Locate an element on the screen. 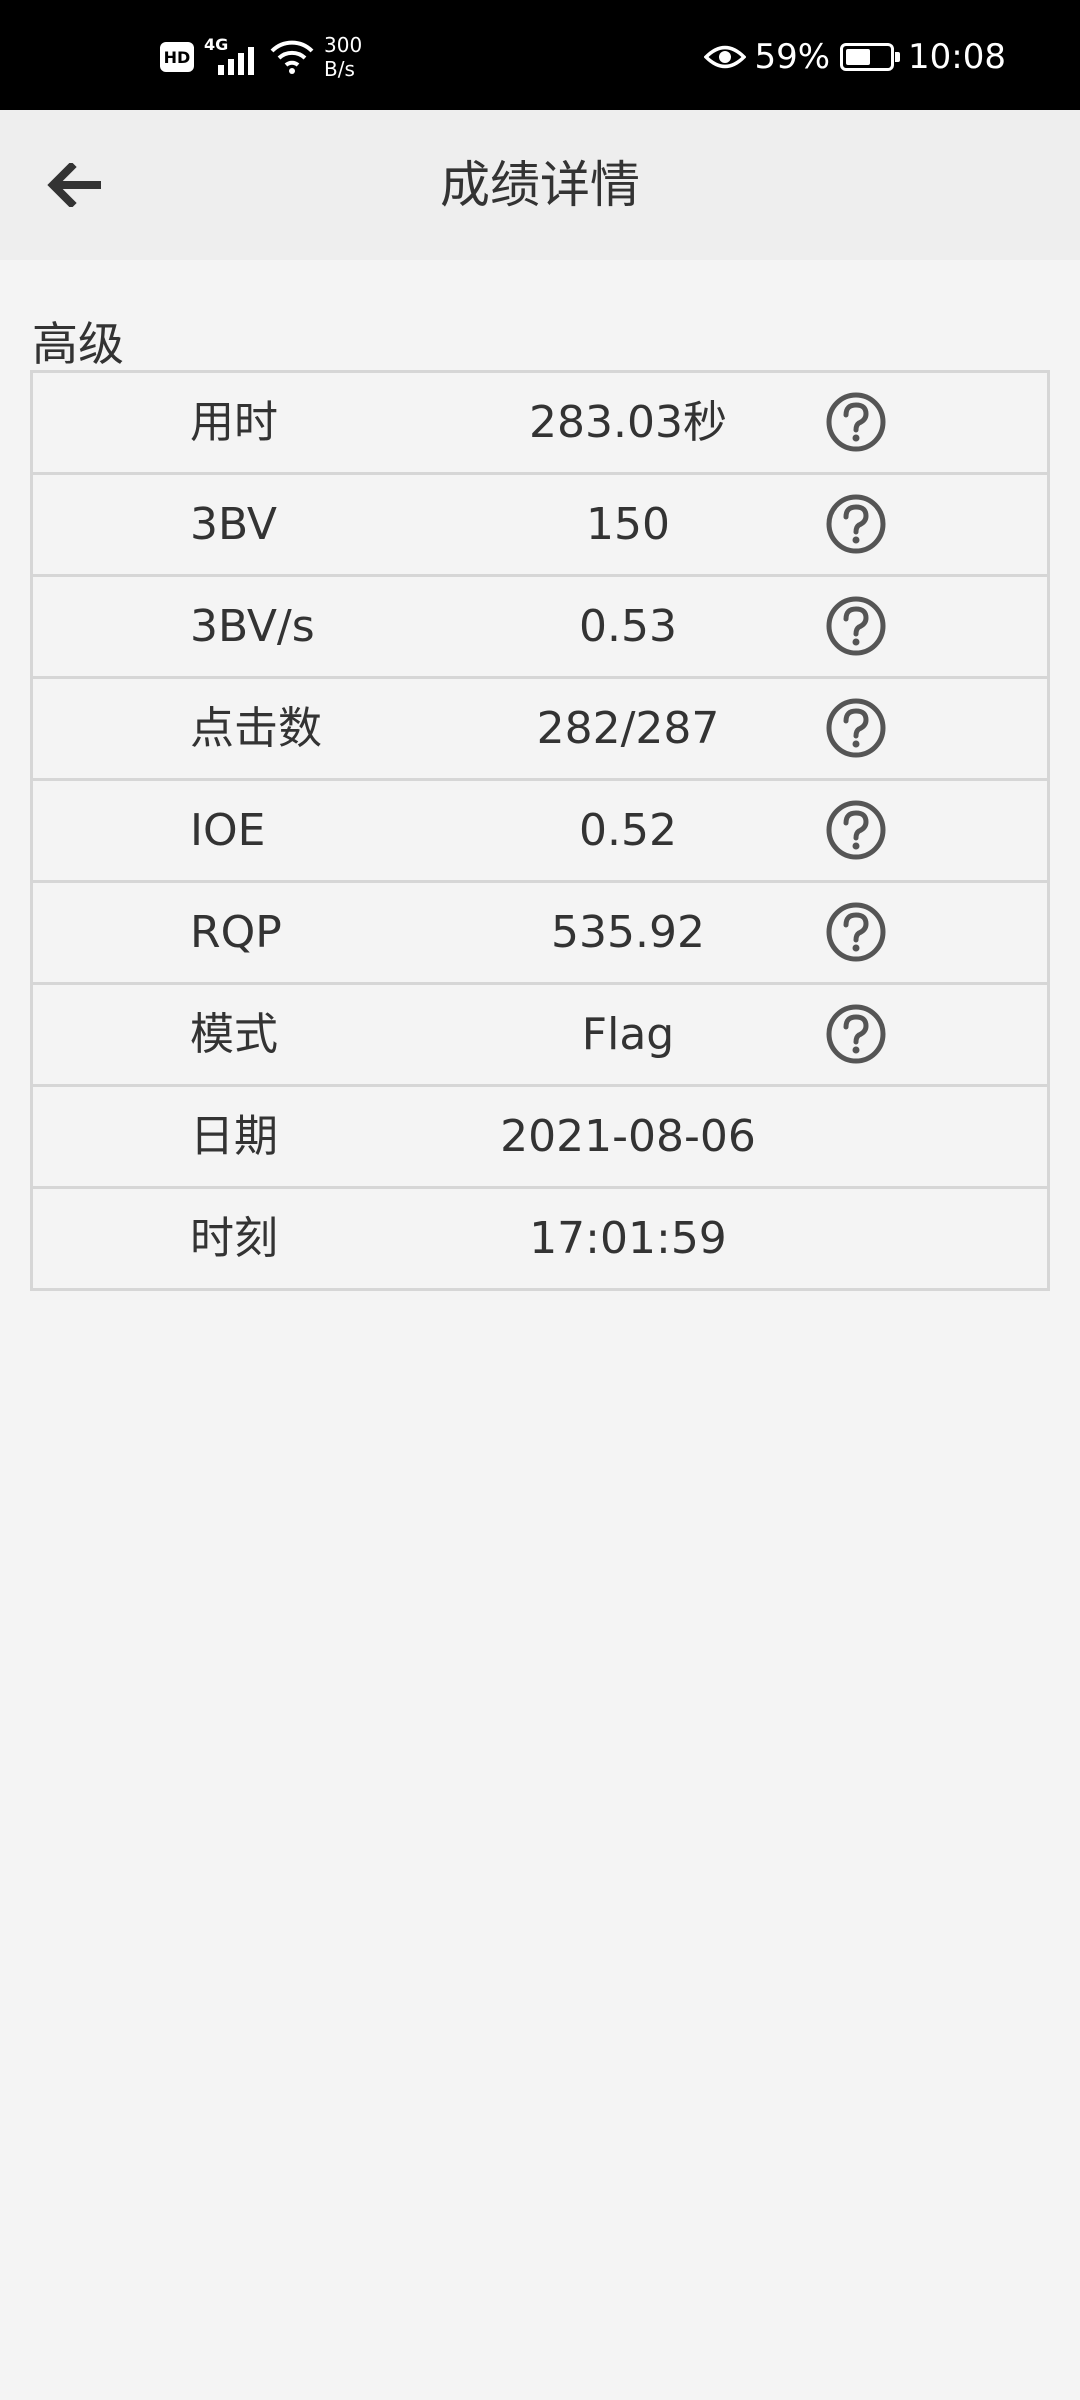  stats-row-label: IOE is located at coordinates (228, 830).